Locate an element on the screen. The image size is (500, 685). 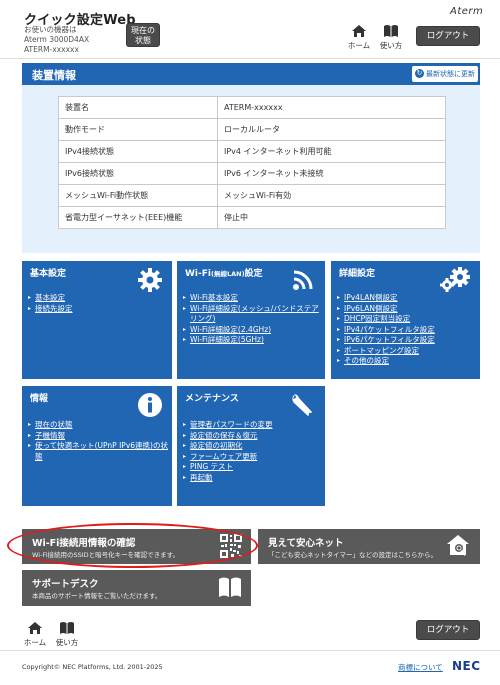
wifi-title-suffix: 設定 is located at coordinates (253, 274).